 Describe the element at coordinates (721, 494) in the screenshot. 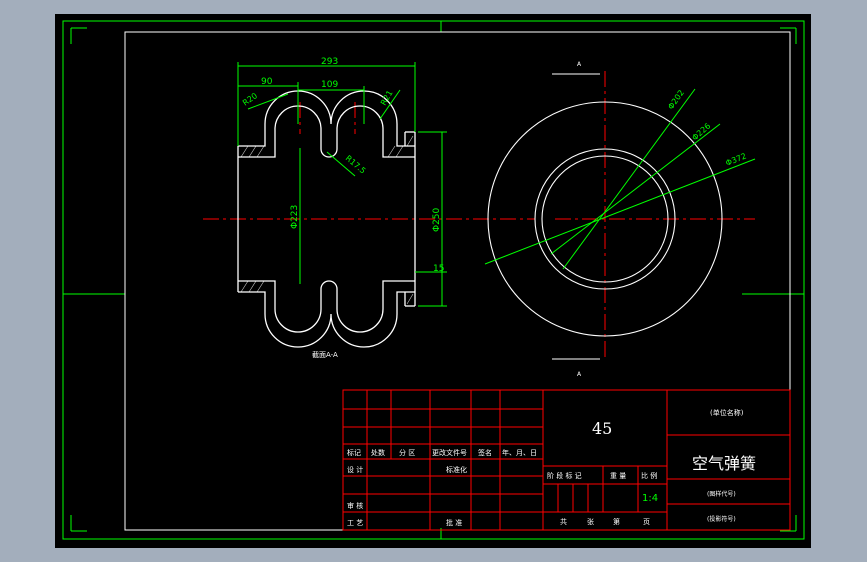

I see `drawing-number: (图样代号)` at that location.